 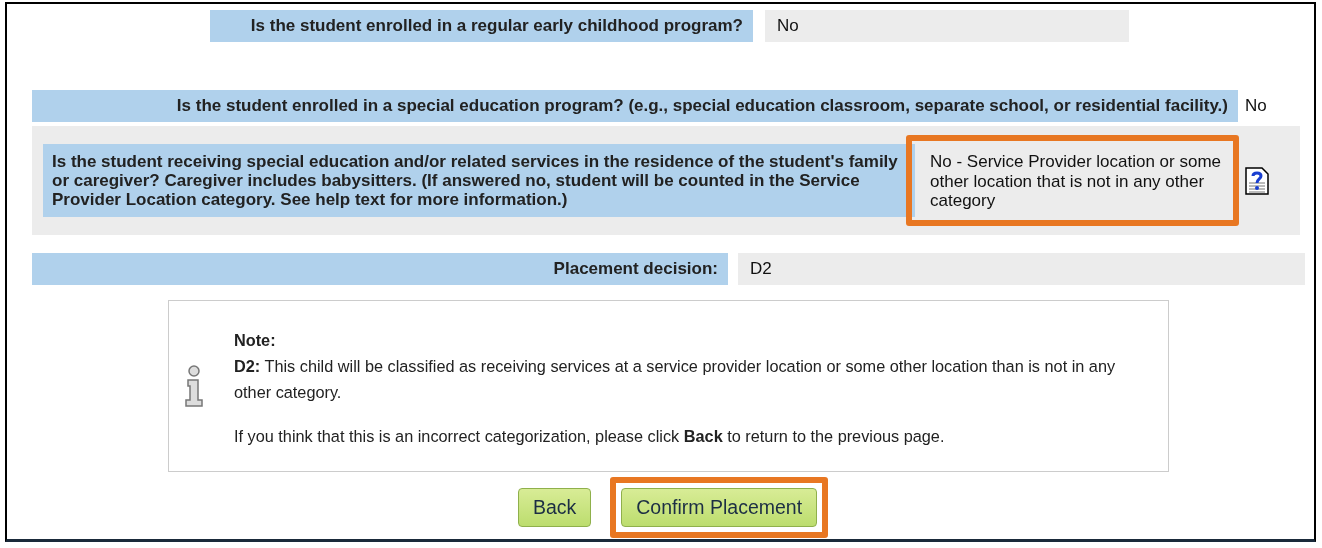 I want to click on question-label: Is the student enrolled in a special education program? (e.g., special education classroom, separate school, or residential facility.), so click(x=635, y=106).